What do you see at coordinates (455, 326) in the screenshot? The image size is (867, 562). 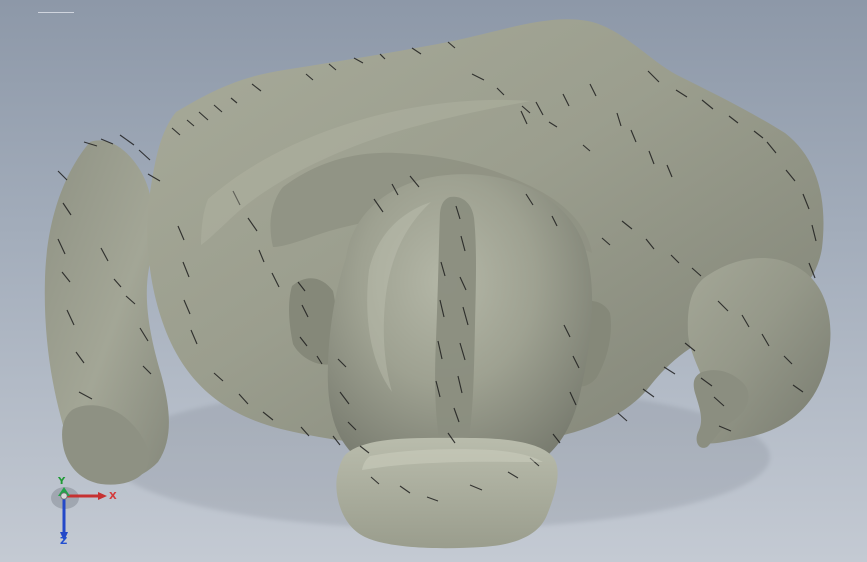 I see `hard-hat-center-ridge` at bounding box center [455, 326].